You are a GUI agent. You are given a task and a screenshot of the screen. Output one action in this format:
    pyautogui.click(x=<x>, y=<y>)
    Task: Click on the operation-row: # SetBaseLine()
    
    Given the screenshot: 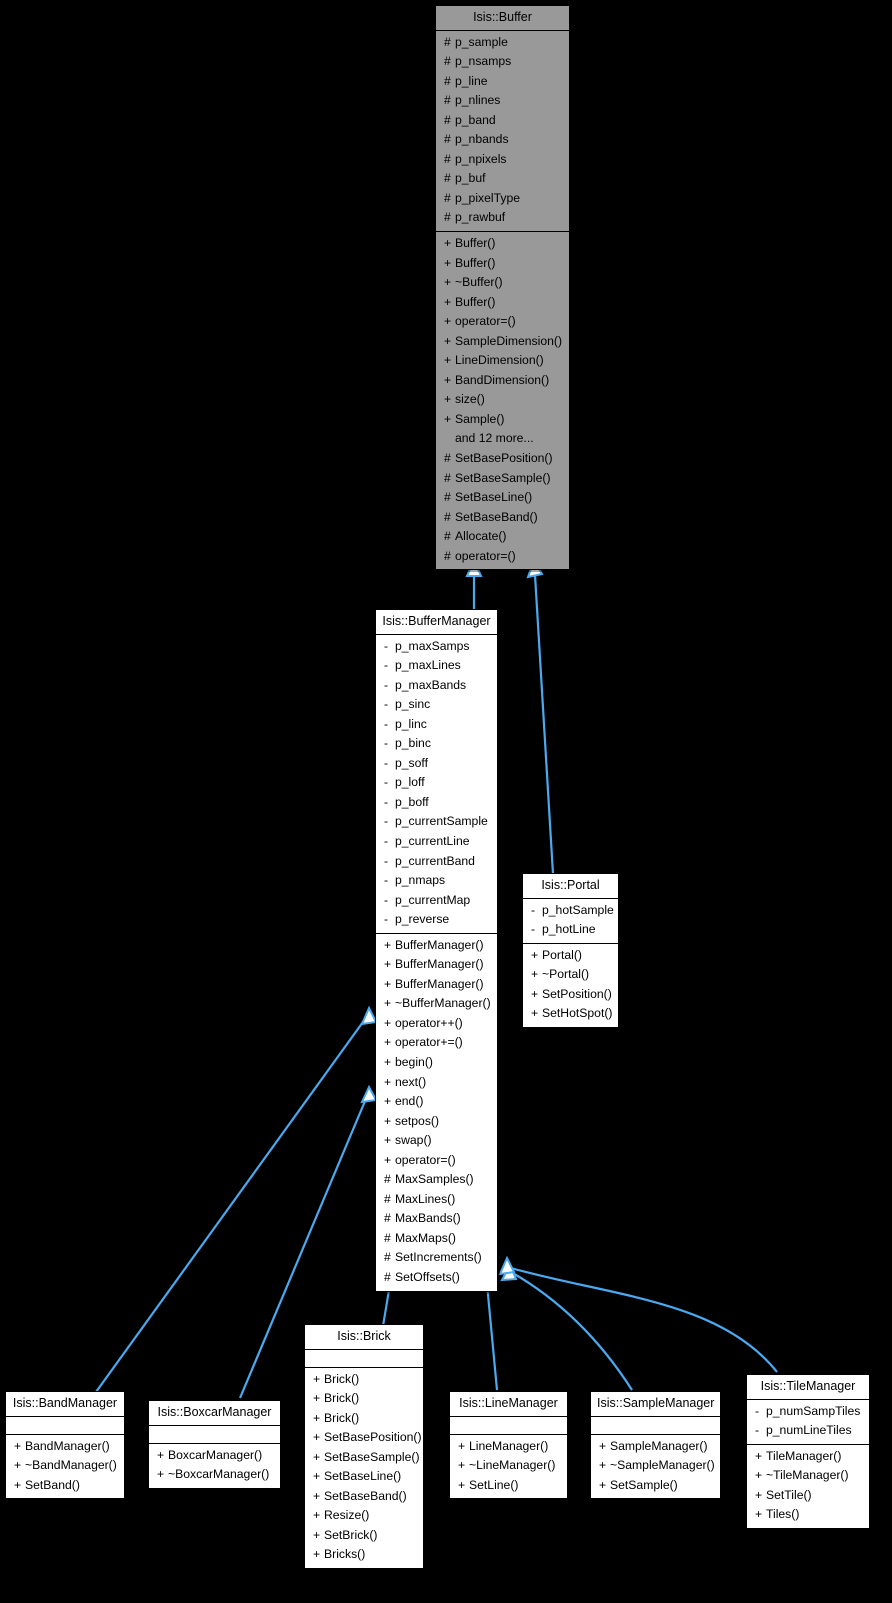 What is the action you would take?
    pyautogui.click(x=502, y=498)
    